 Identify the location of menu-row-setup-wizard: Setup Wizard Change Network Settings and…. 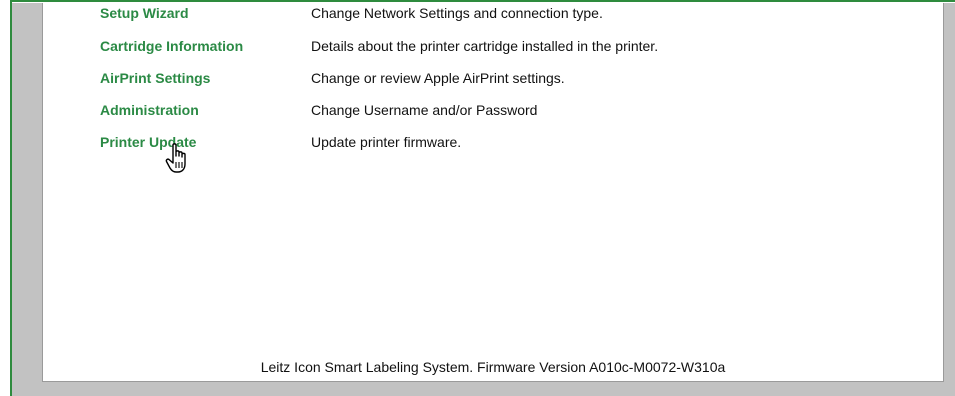
(493, 13).